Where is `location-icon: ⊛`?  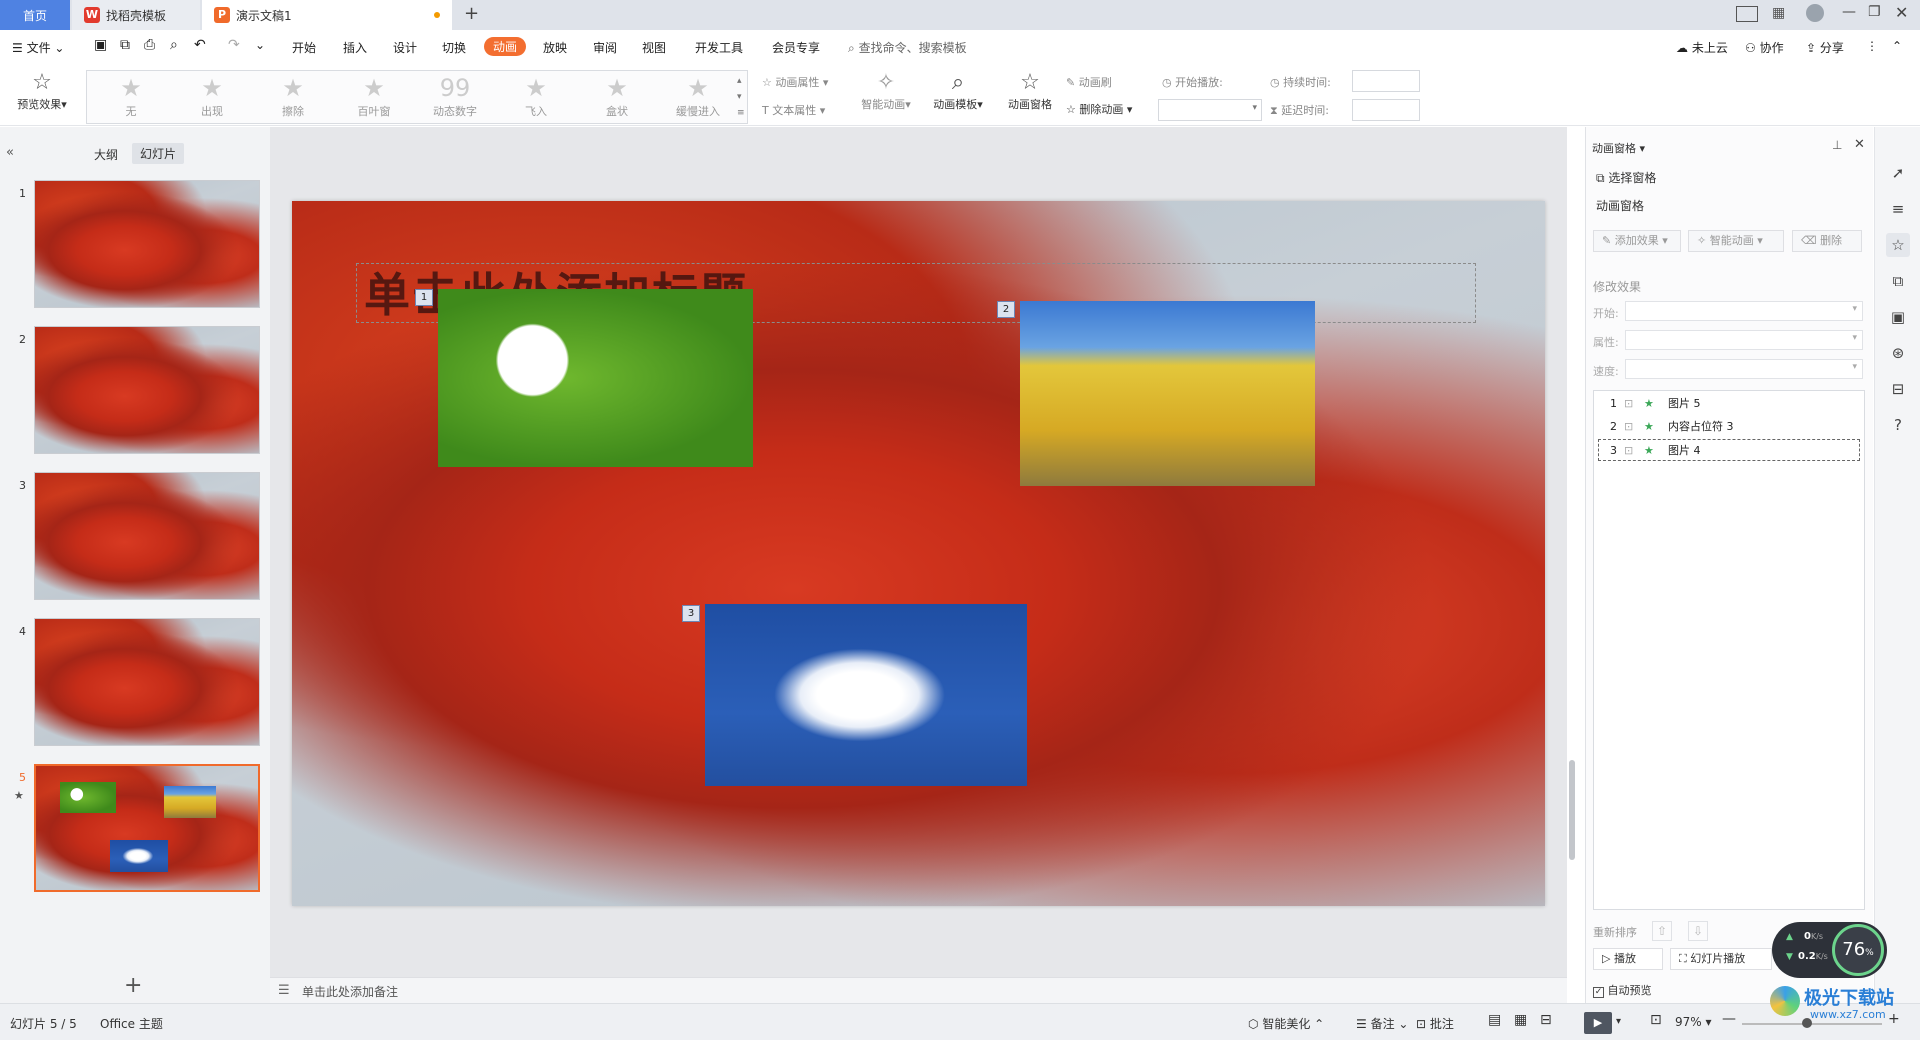 location-icon: ⊛ is located at coordinates (1898, 353).